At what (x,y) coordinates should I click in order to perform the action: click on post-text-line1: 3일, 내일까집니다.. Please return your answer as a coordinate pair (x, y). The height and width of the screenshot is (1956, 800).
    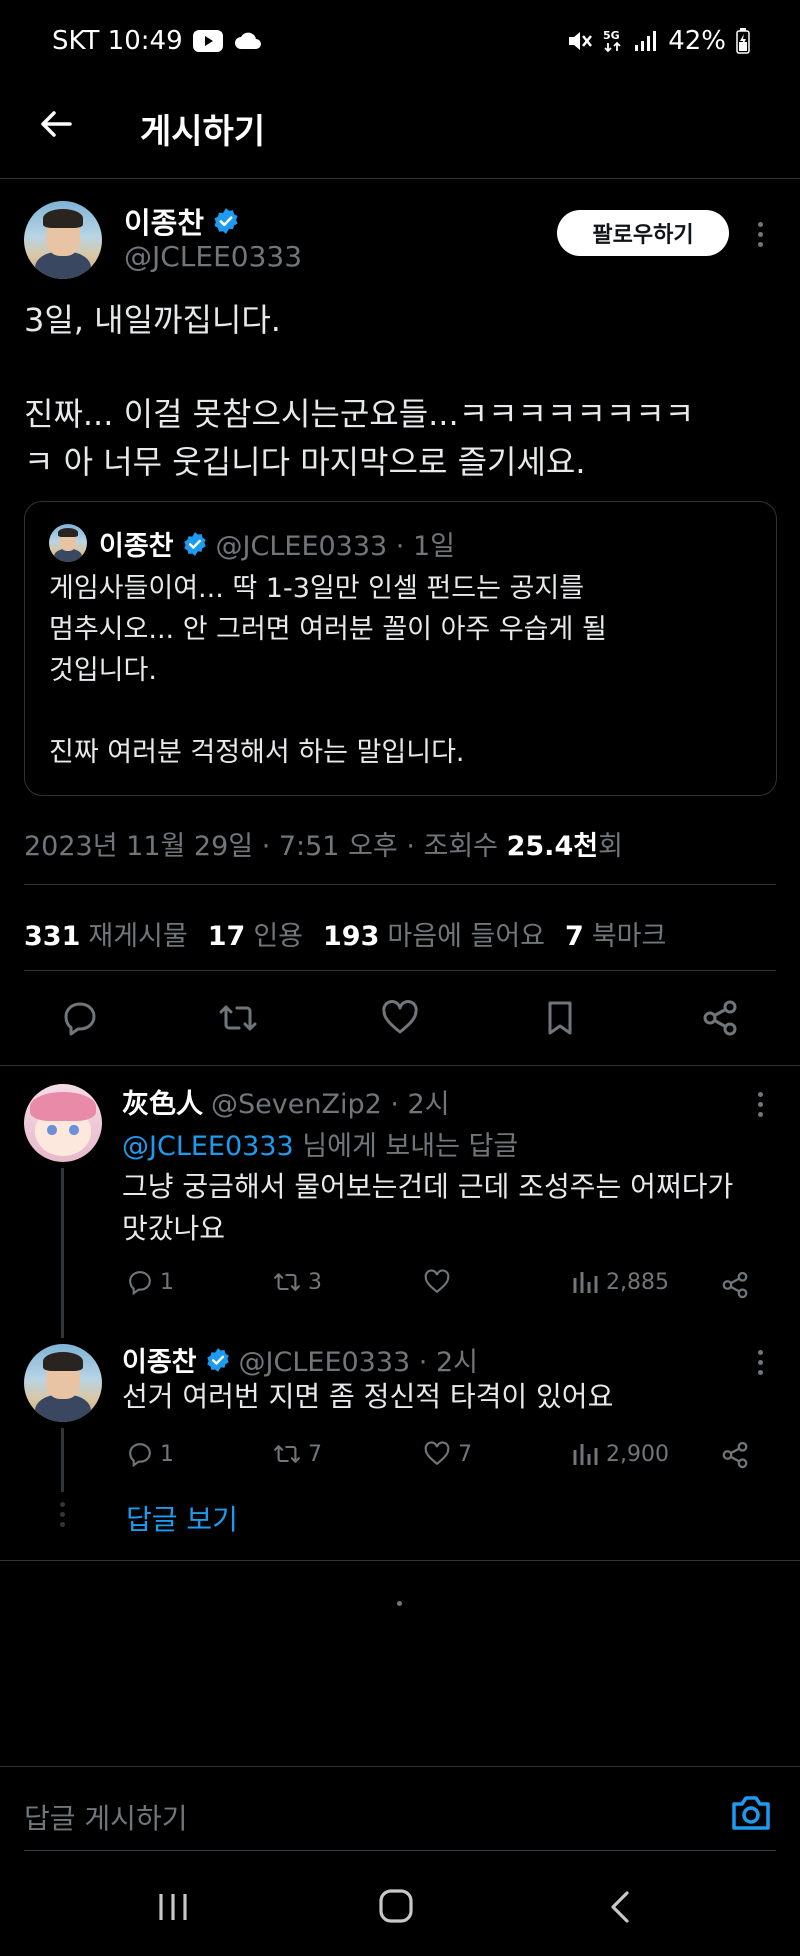
    Looking at the image, I should click on (152, 320).